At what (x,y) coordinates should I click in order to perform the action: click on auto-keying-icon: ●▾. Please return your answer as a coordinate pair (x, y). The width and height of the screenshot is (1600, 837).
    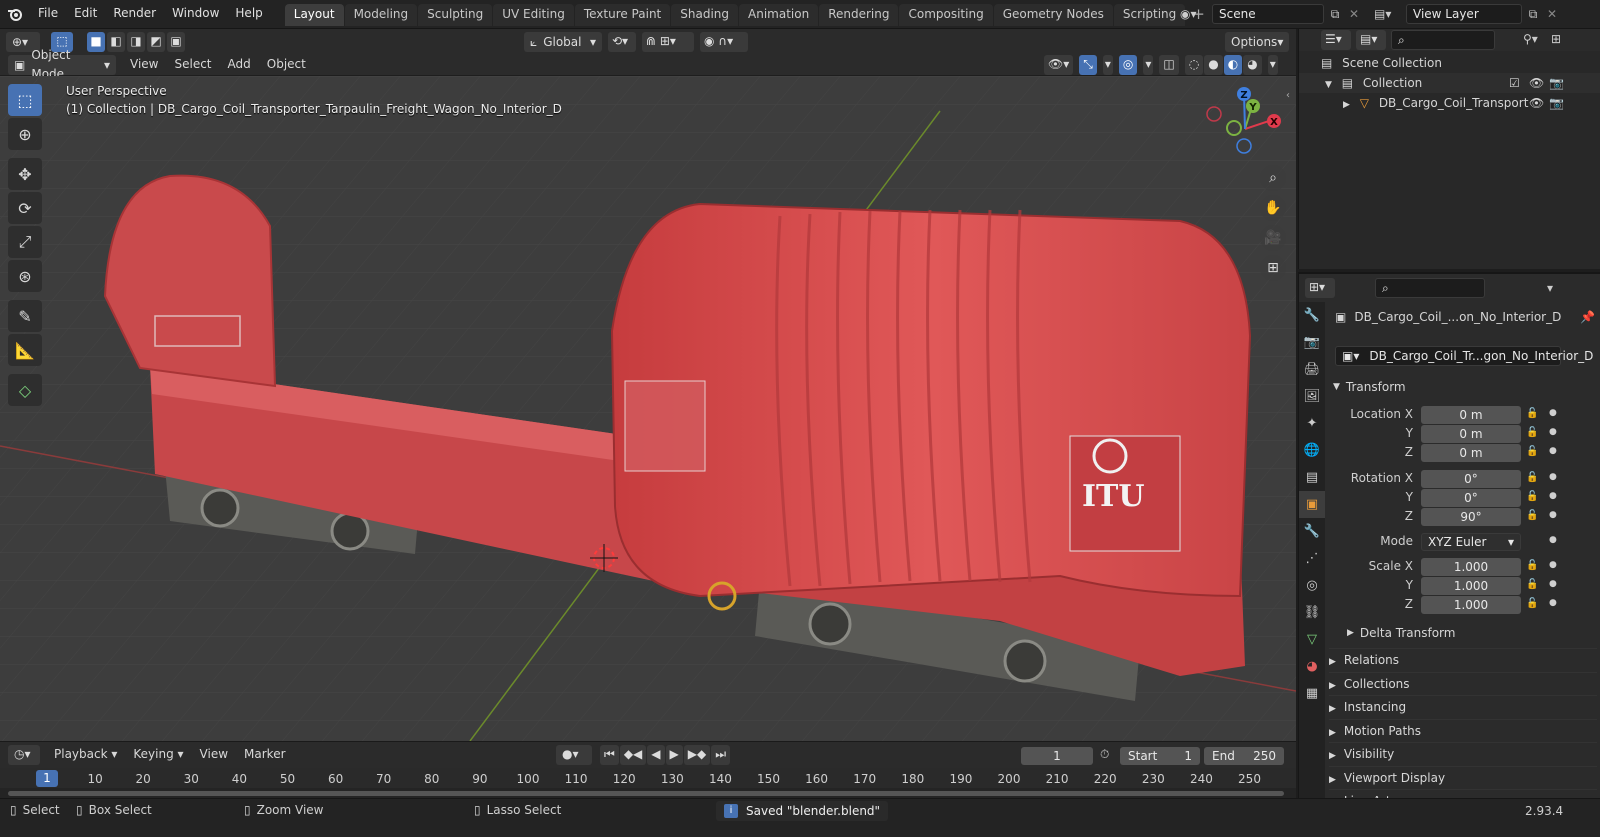
    Looking at the image, I should click on (574, 755).